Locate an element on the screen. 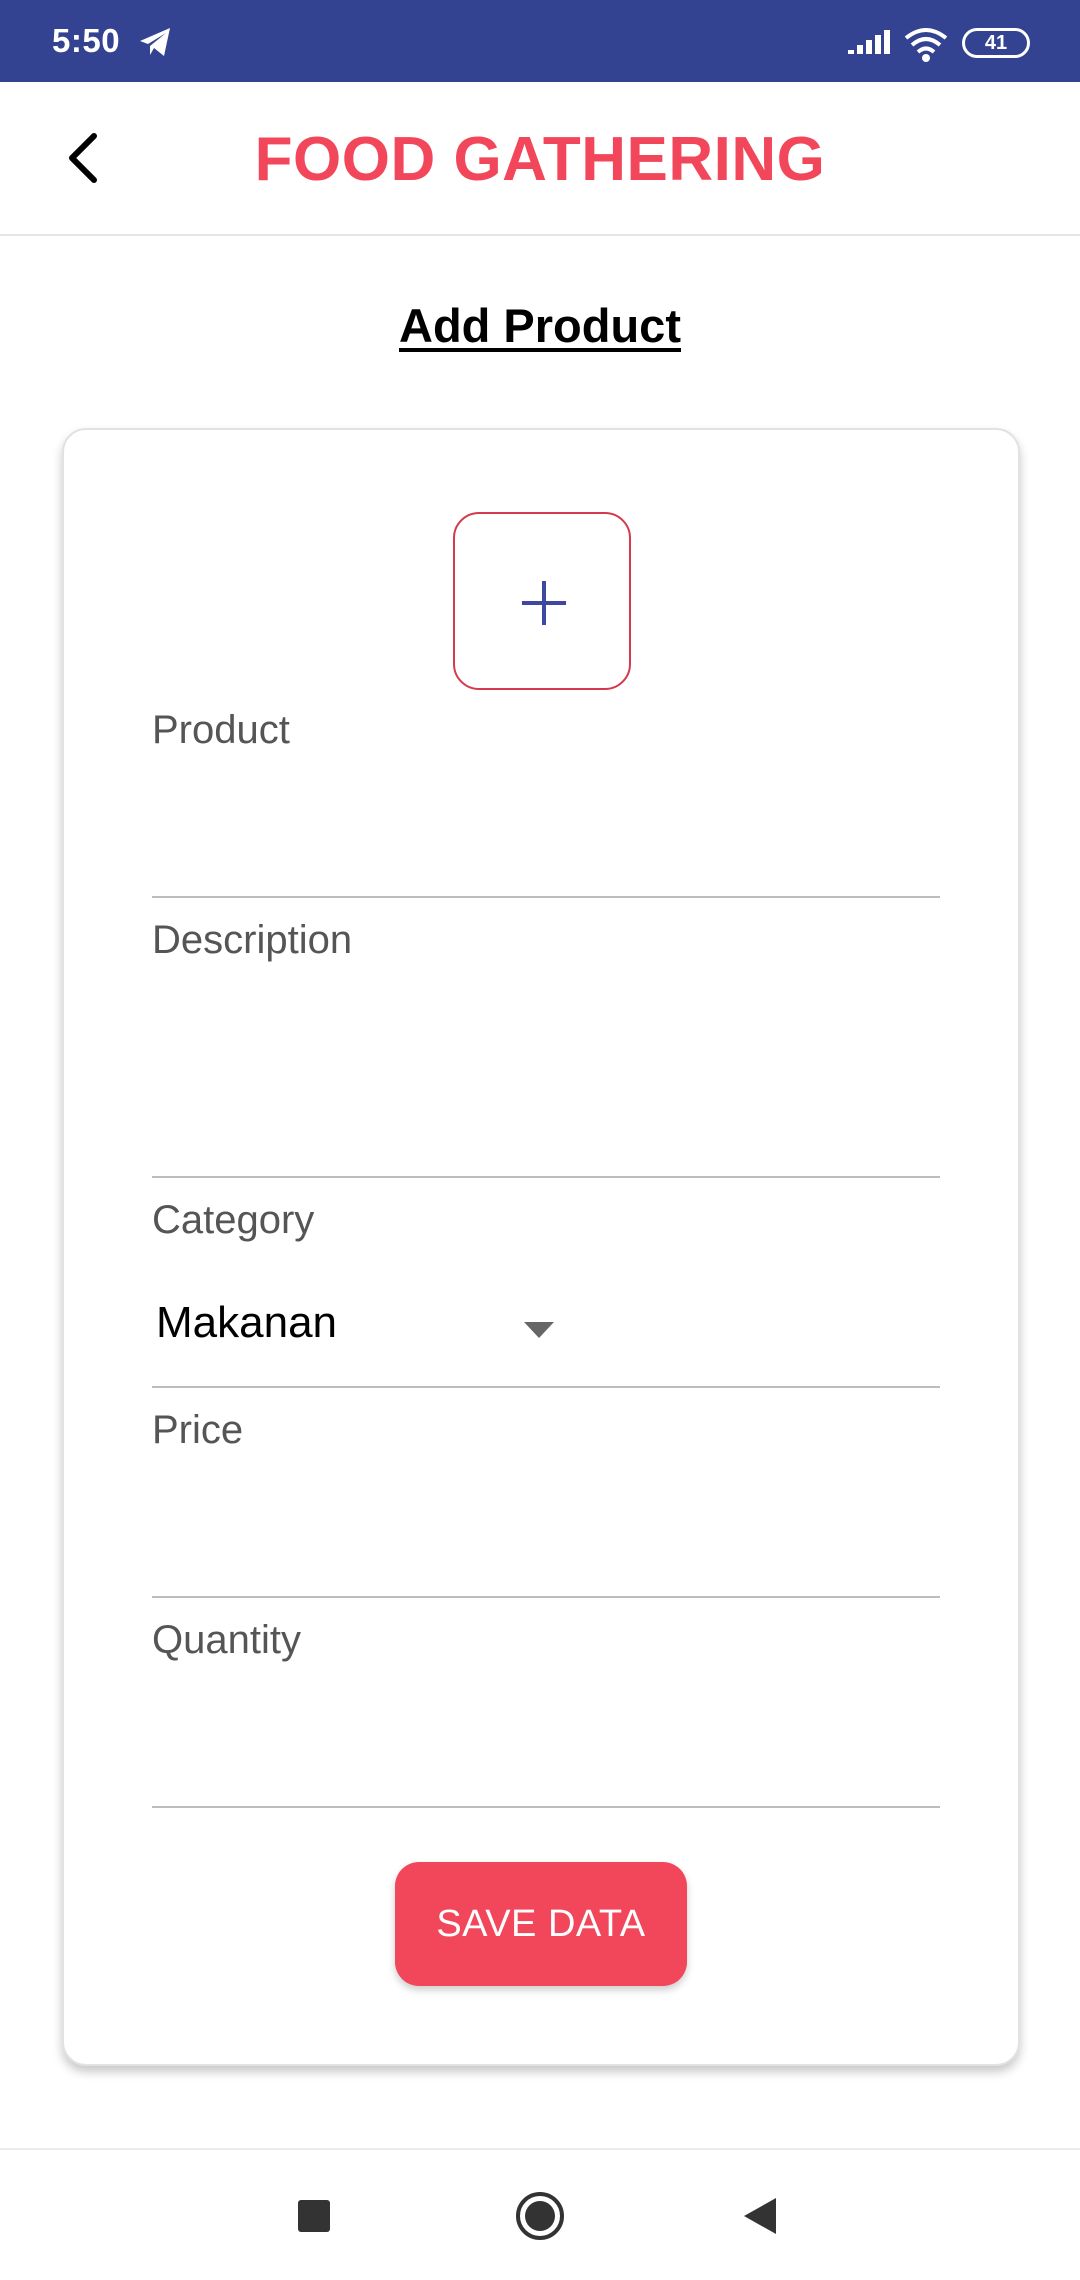 This screenshot has width=1080, height=2280. price-underline is located at coordinates (546, 1597).